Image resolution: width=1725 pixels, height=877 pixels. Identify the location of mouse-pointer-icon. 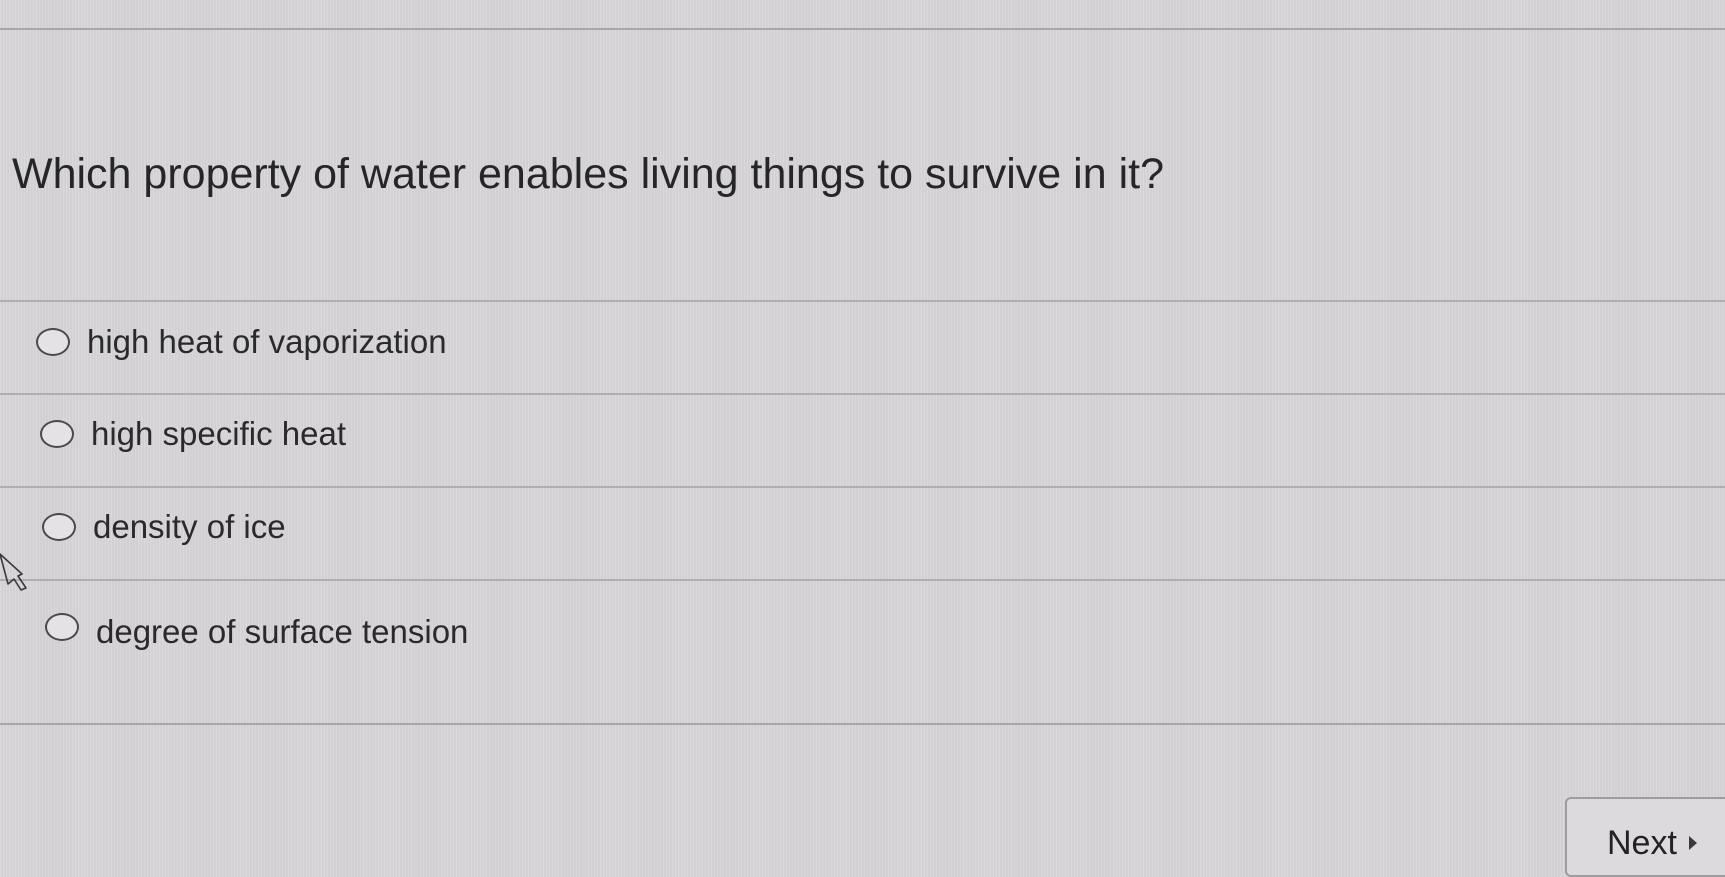
(13, 572).